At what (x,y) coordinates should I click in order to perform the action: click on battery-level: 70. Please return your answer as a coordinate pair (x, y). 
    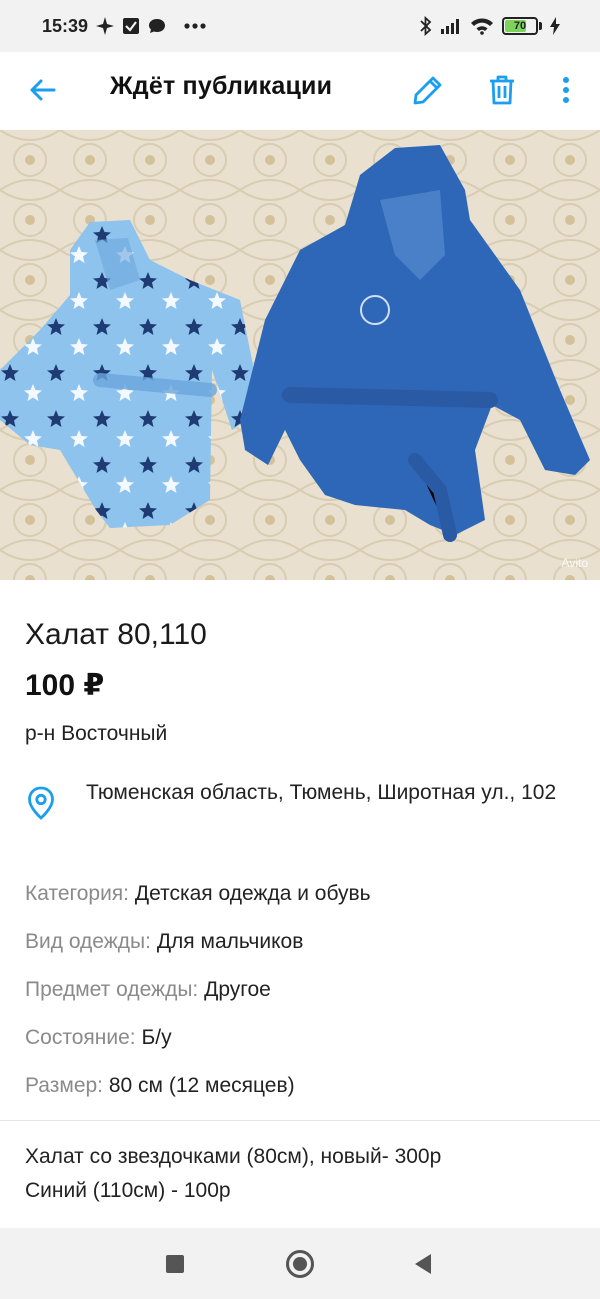
    Looking at the image, I should click on (520, 26).